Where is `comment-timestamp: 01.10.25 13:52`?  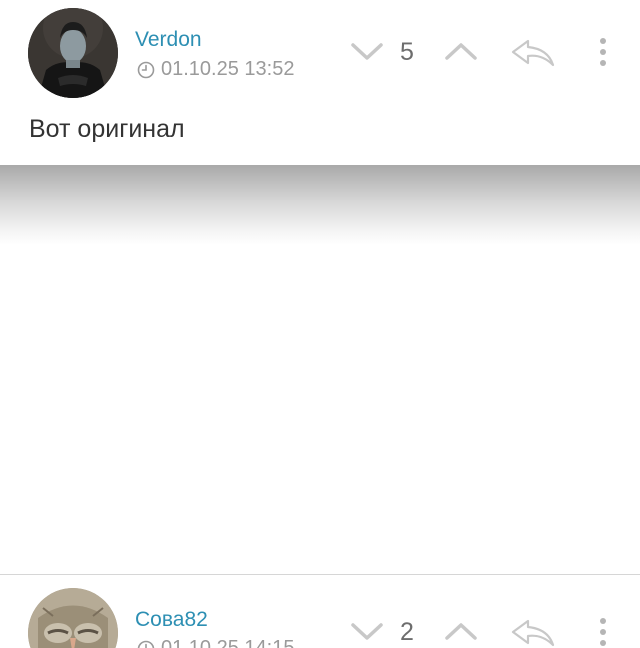
comment-timestamp: 01.10.25 13:52 is located at coordinates (215, 69).